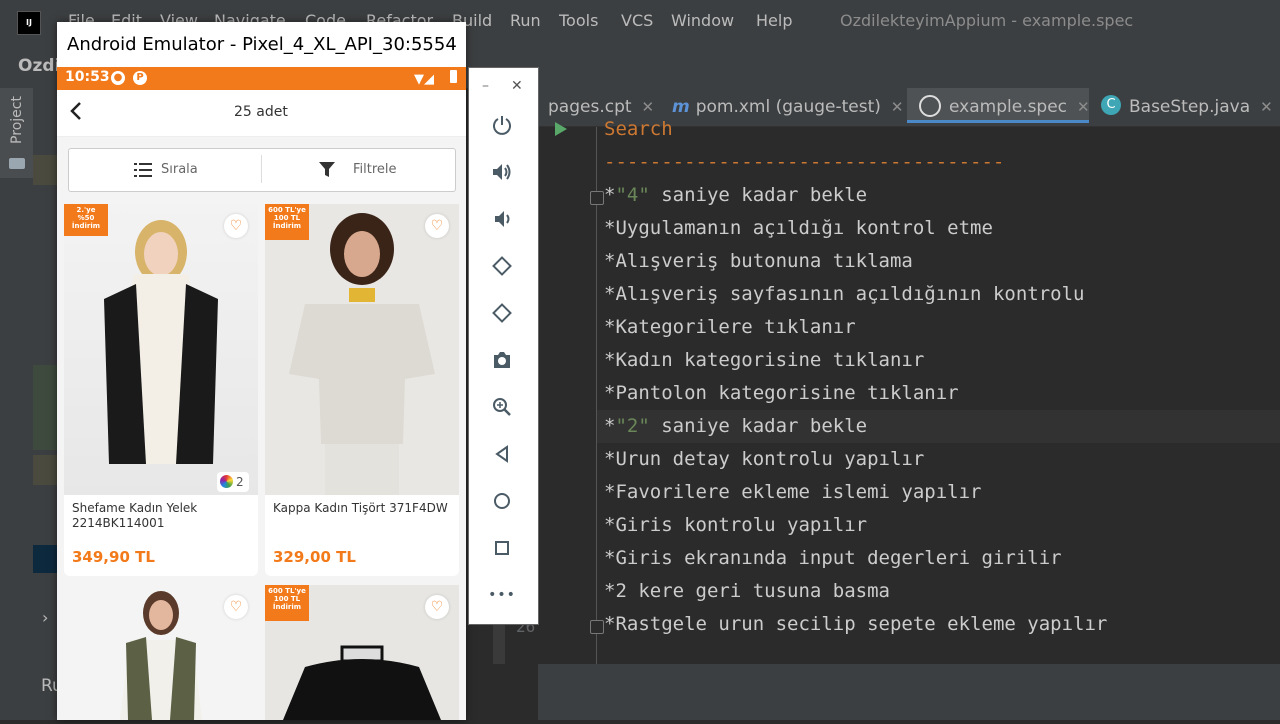 The image size is (1280, 724). What do you see at coordinates (798, 228) in the screenshot?
I see `step-line: *Uygulamanın açıldığı kontrol etme` at bounding box center [798, 228].